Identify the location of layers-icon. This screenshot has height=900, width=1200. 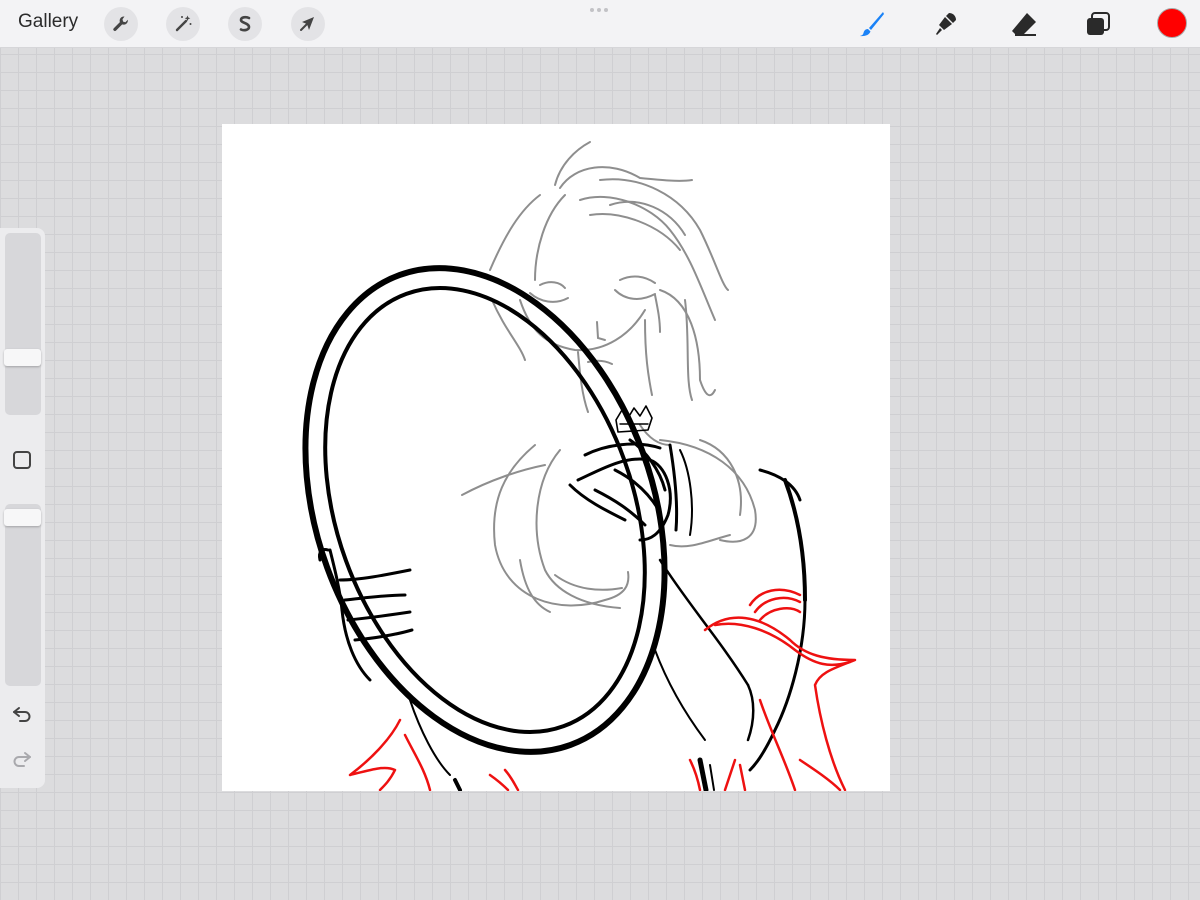
(1098, 23).